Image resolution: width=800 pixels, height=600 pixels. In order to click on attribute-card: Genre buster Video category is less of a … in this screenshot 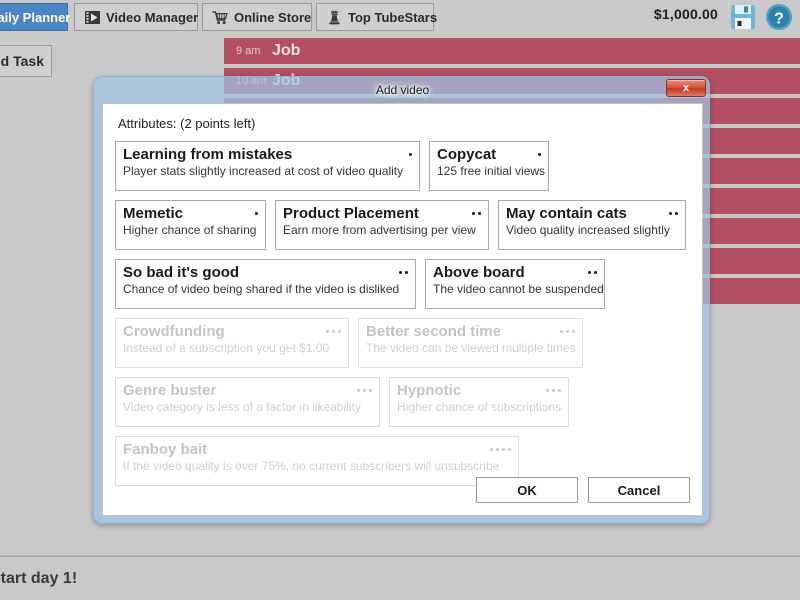, I will do `click(247, 402)`.